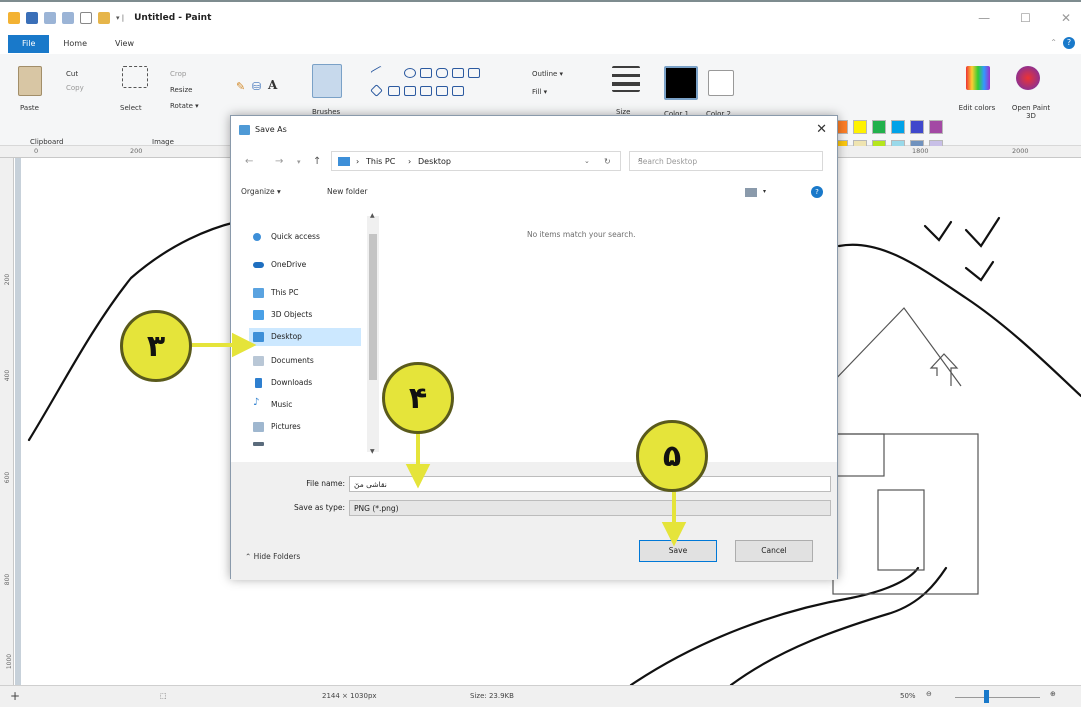  Describe the element at coordinates (305, 405) in the screenshot. I see `nav-music: ♪ Music` at that location.